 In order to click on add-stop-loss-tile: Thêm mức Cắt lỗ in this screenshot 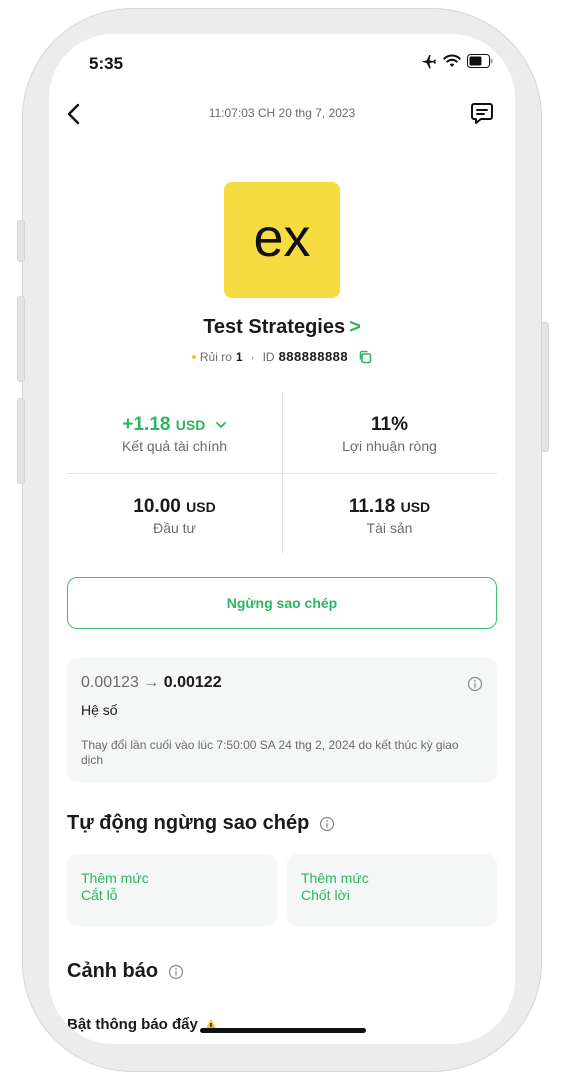, I will do `click(172, 890)`.